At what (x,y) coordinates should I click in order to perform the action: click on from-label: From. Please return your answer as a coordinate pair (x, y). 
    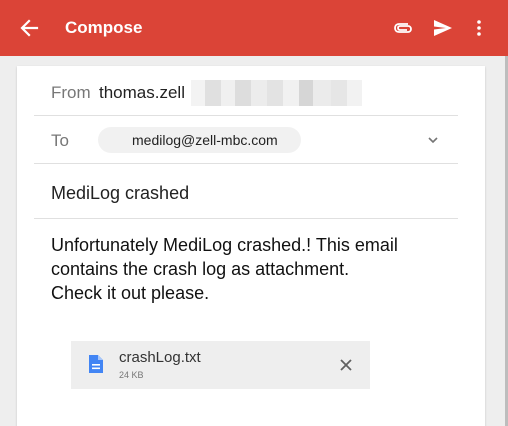
    Looking at the image, I should click on (71, 92).